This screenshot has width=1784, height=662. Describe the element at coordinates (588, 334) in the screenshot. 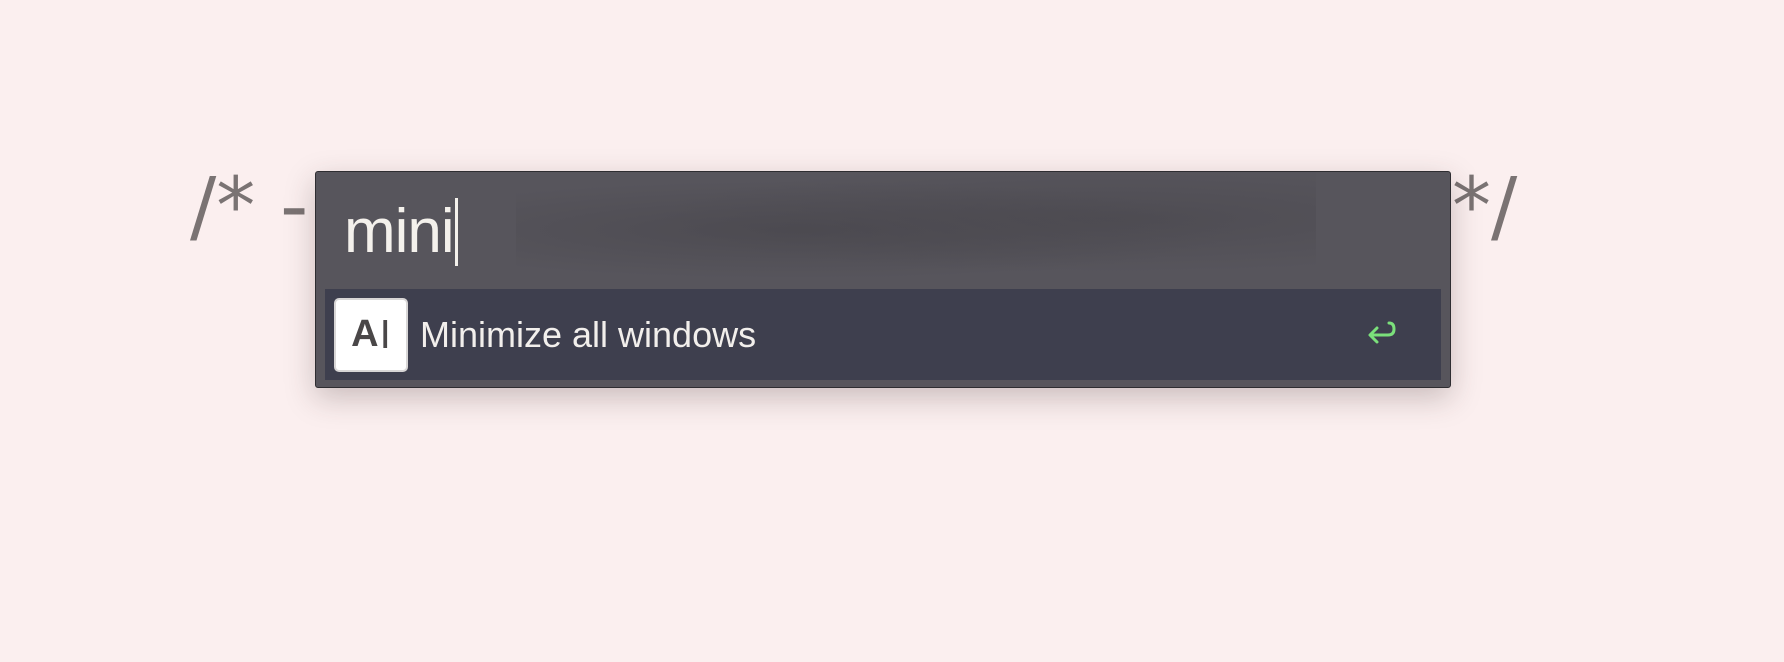

I see `result-label: Minimize all windows` at that location.